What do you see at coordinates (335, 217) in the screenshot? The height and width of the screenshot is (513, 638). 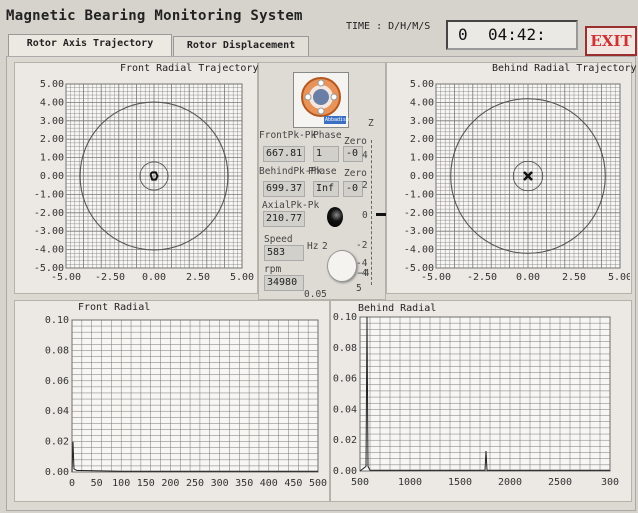 I see `status-led` at bounding box center [335, 217].